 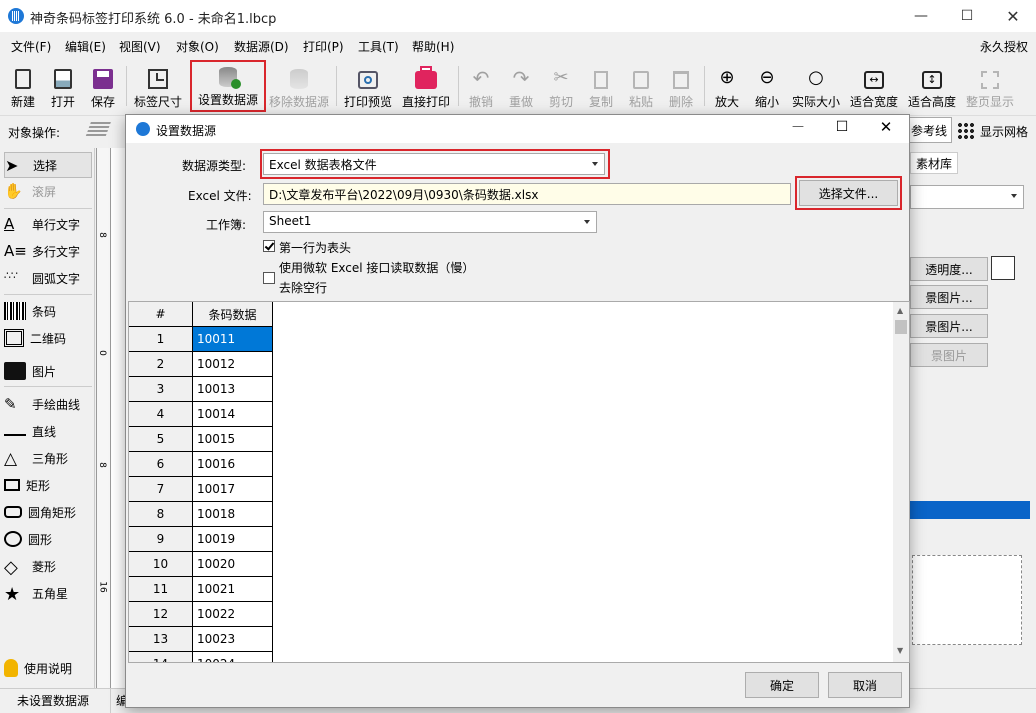 I want to click on excel-api-checkbox, so click(x=269, y=278).